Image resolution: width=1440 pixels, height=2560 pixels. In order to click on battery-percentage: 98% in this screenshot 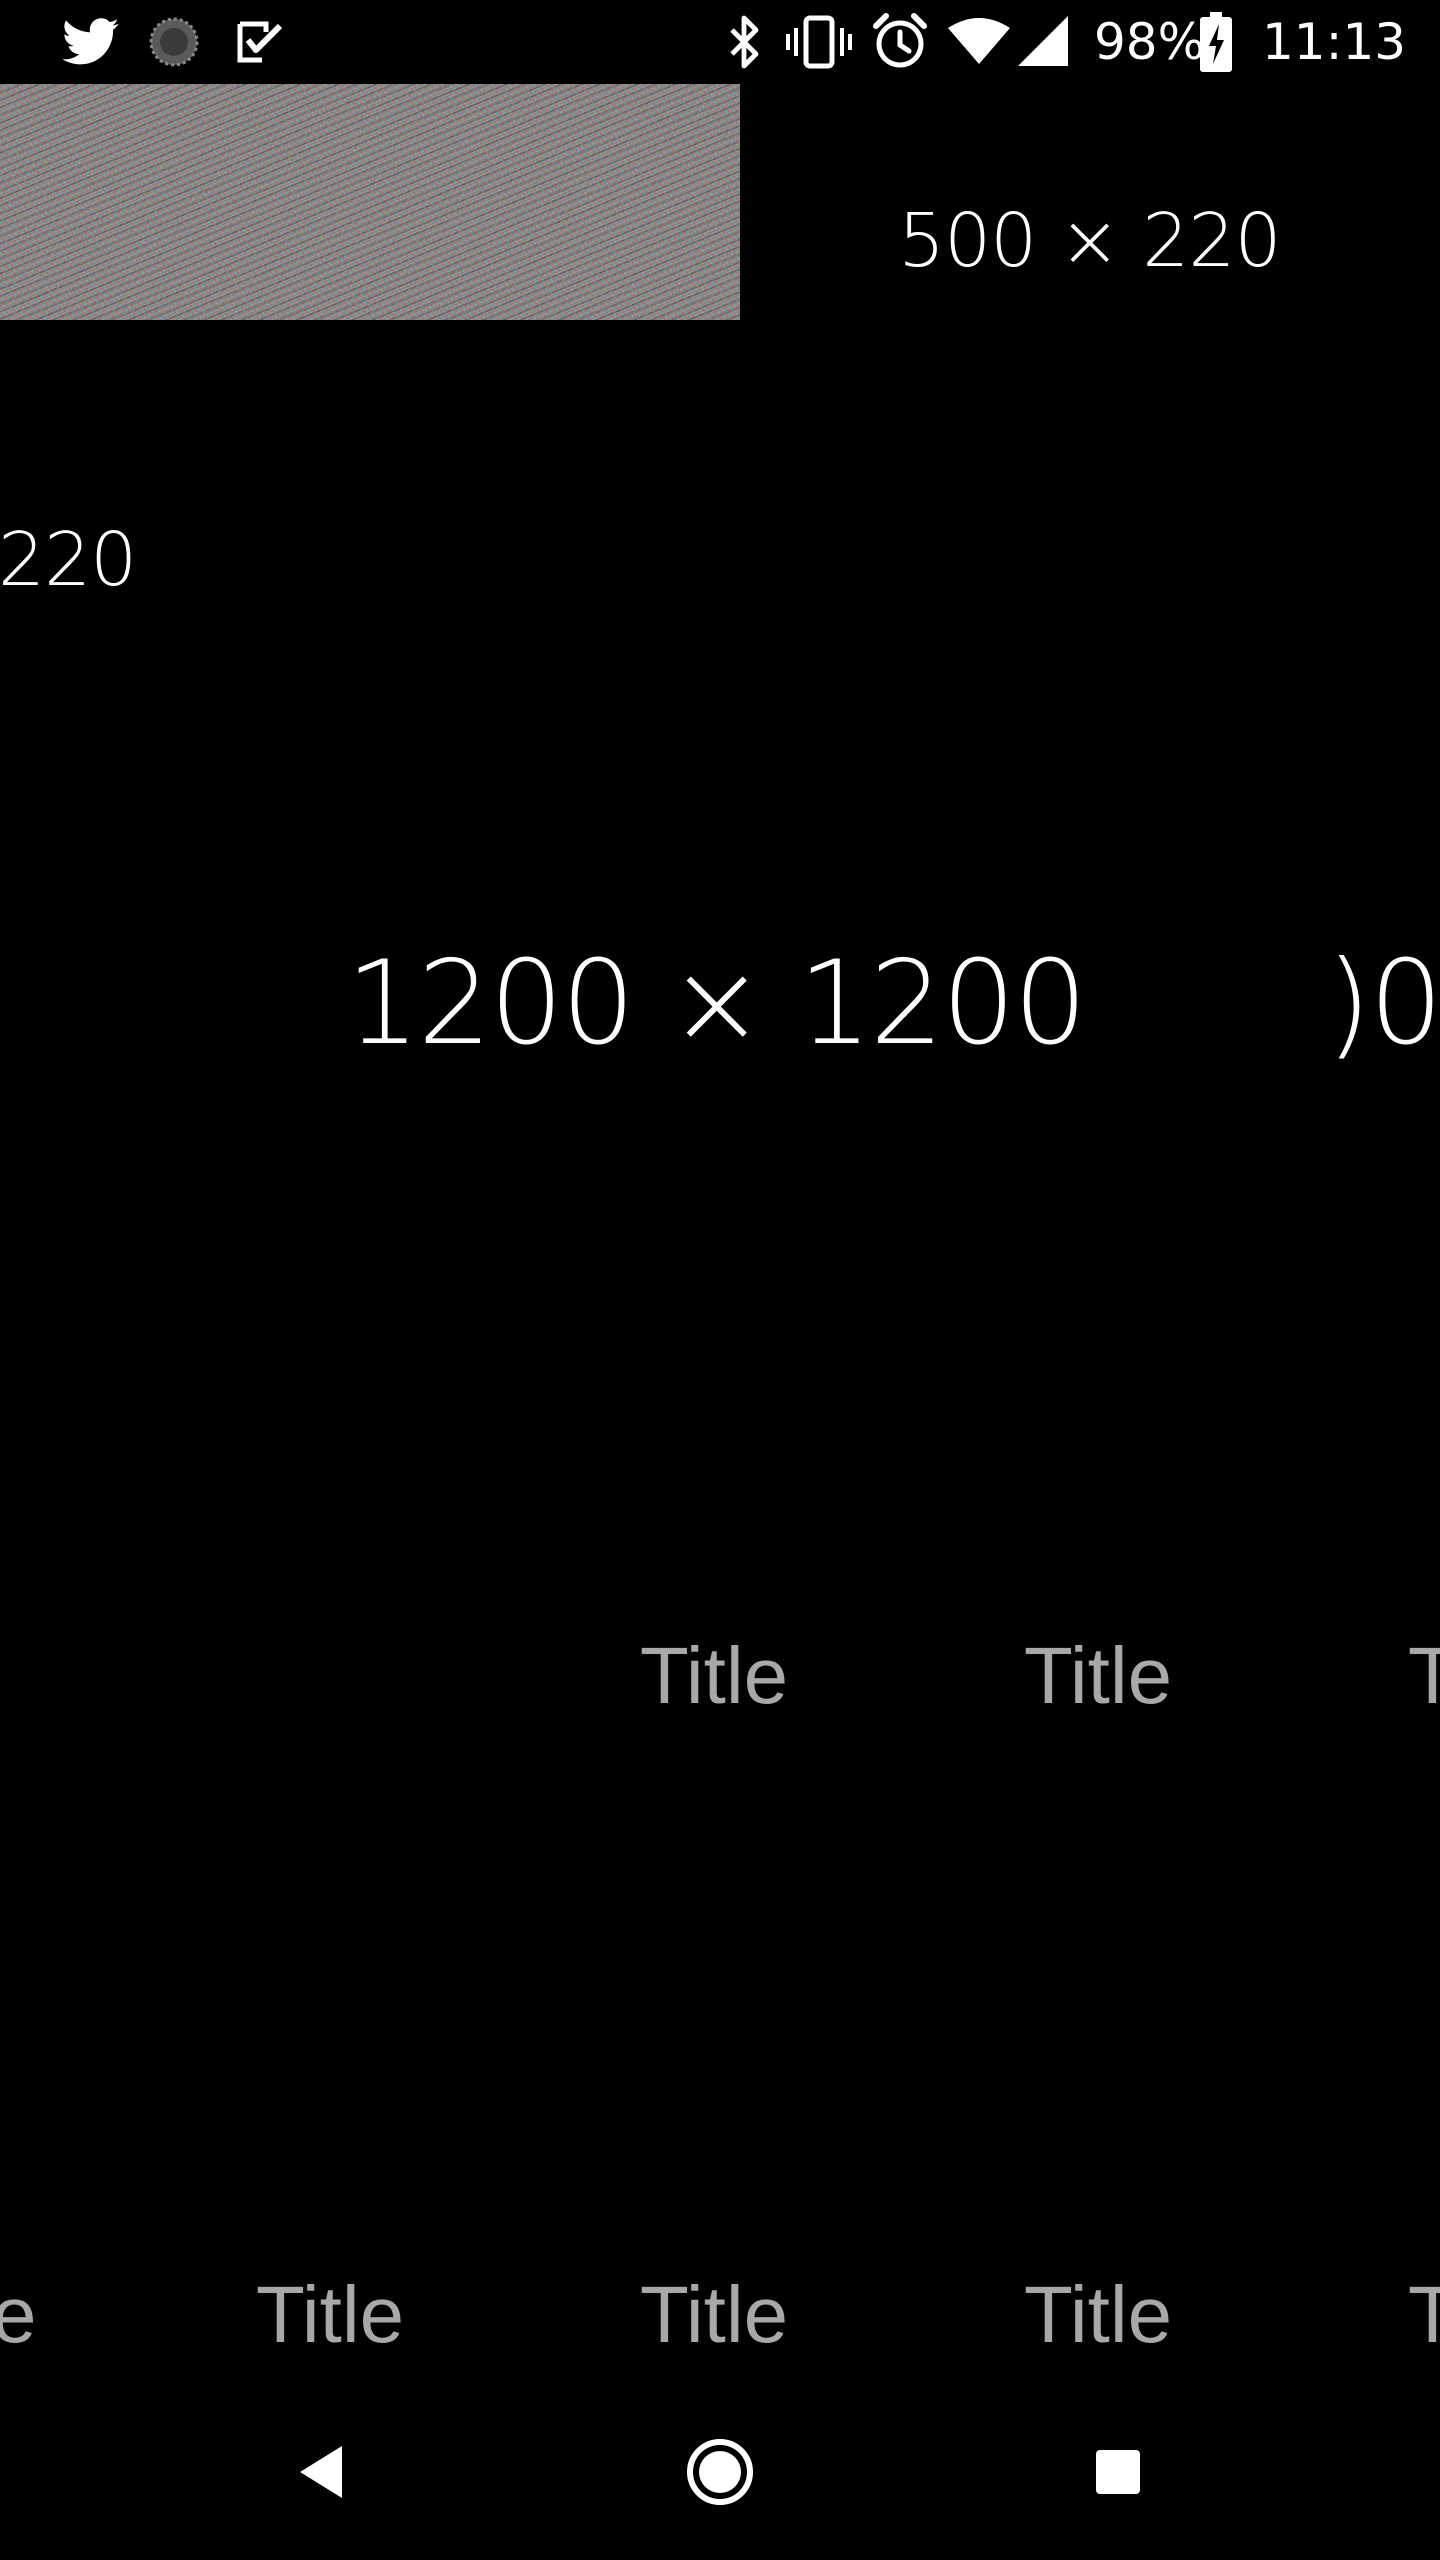, I will do `click(1150, 42)`.